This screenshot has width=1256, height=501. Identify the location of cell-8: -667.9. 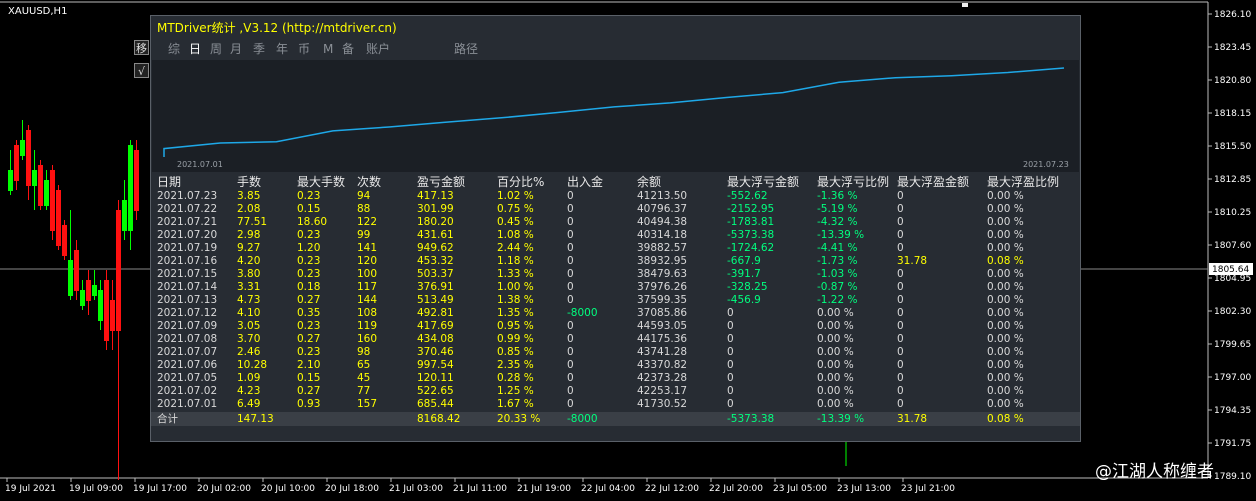
(744, 261).